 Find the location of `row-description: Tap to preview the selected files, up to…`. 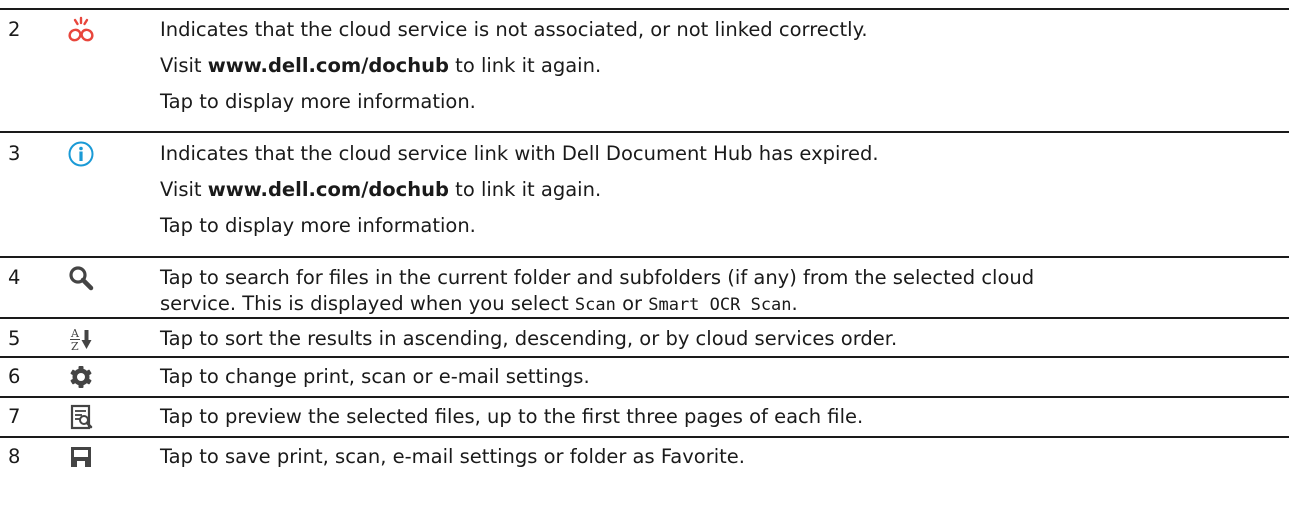

row-description: Tap to preview the selected files, up to… is located at coordinates (512, 416).